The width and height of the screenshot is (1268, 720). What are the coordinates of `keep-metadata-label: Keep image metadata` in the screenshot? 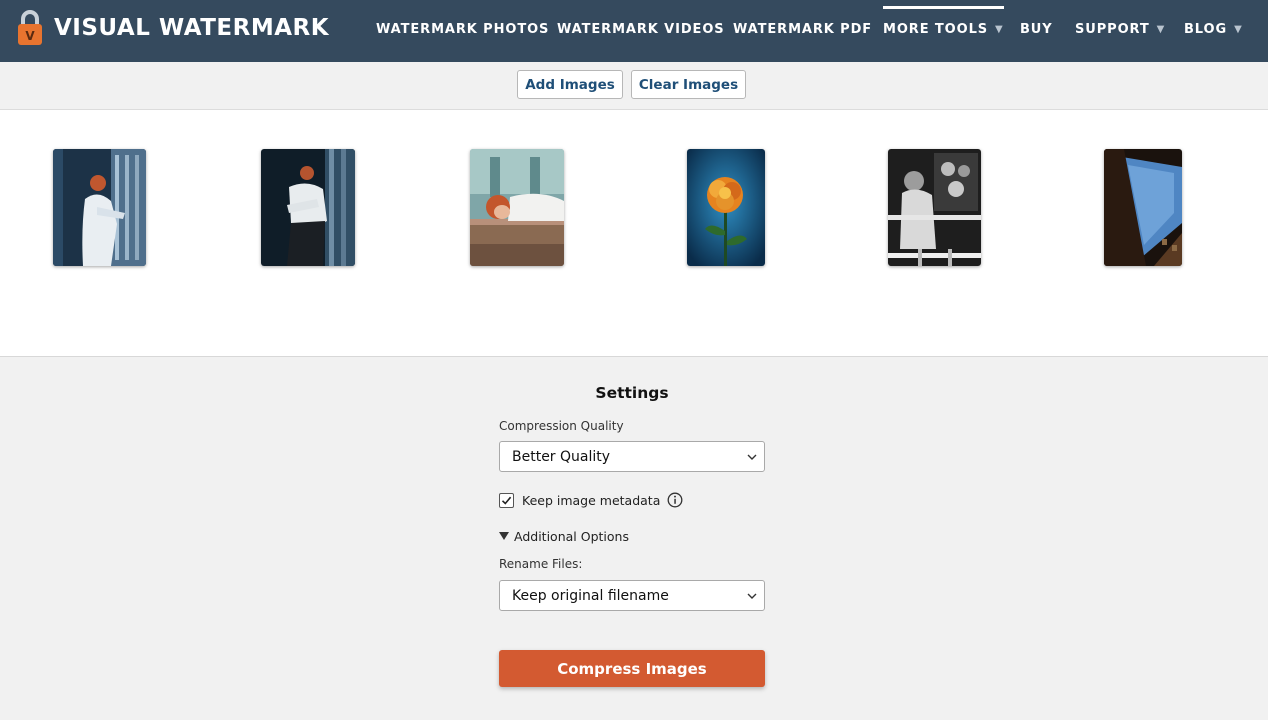 It's located at (591, 500).